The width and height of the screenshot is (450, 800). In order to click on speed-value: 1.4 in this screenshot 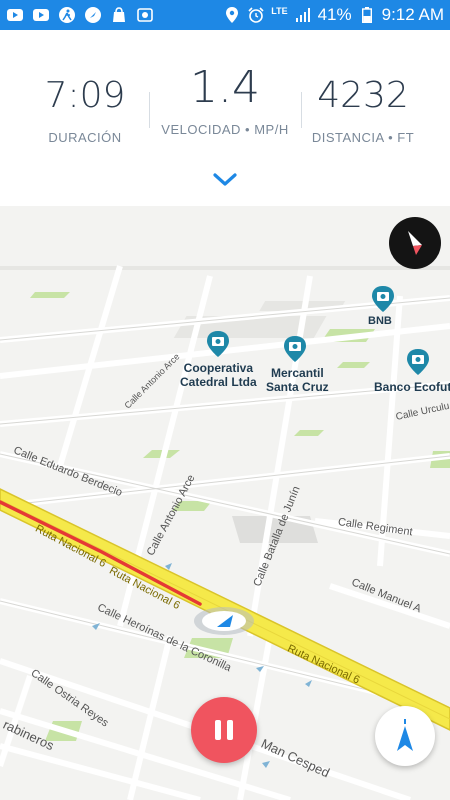, I will do `click(225, 87)`.